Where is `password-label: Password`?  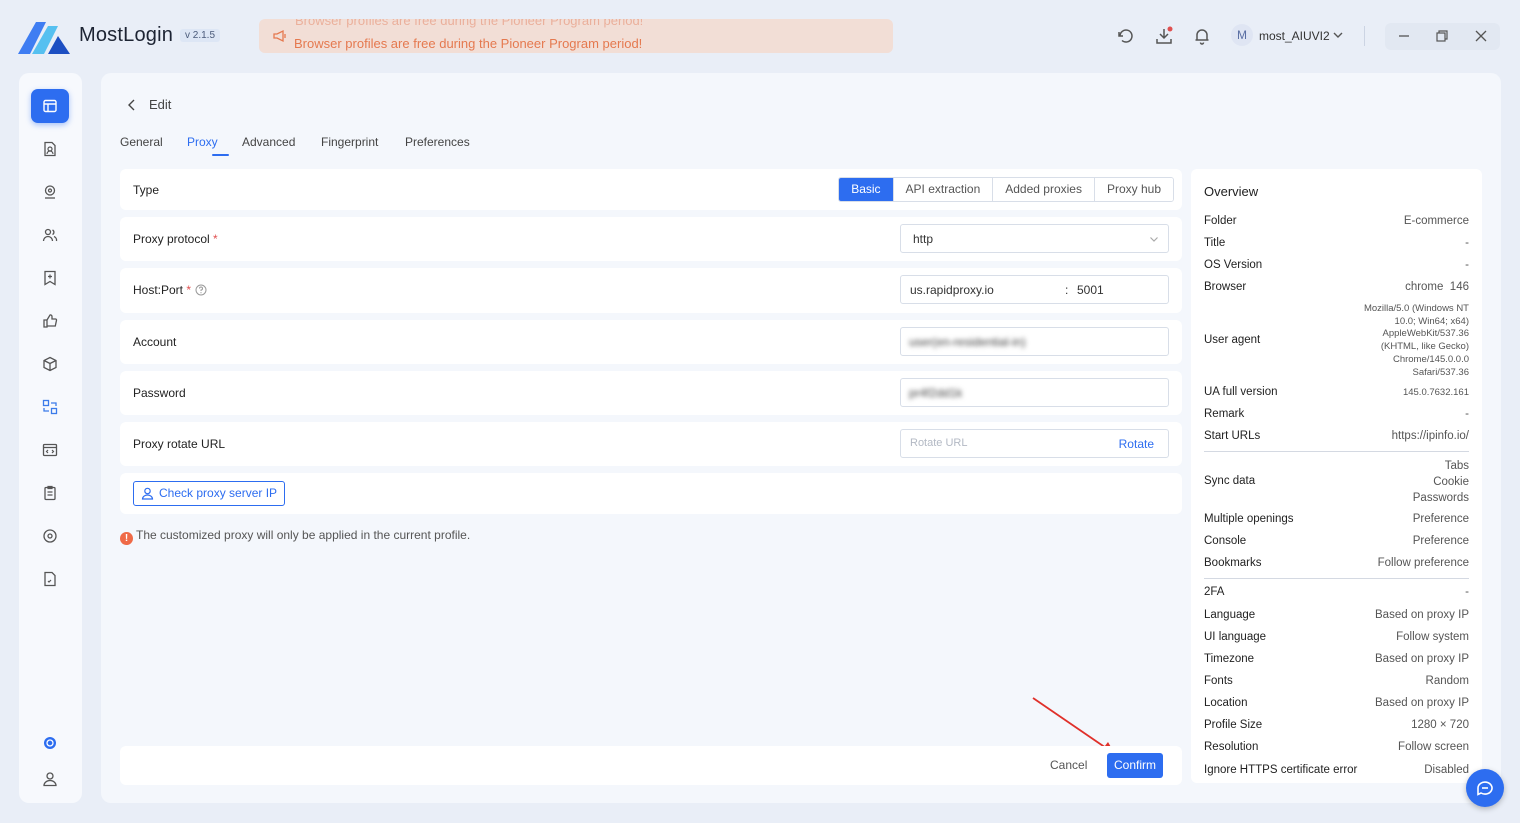 password-label: Password is located at coordinates (159, 393).